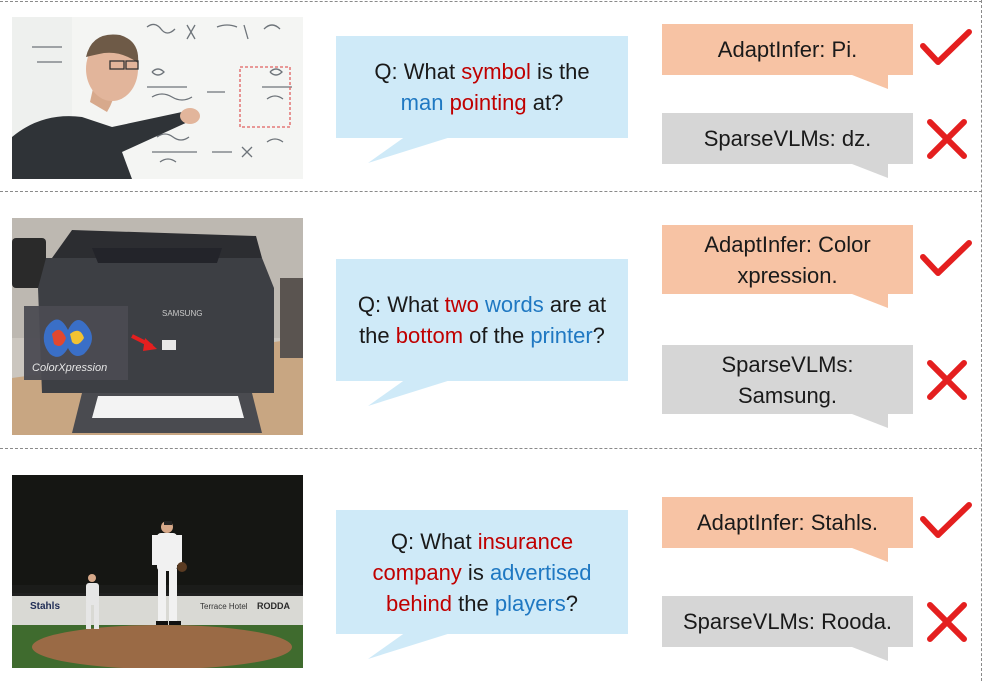  What do you see at coordinates (491, 1) in the screenshot?
I see `top-separator` at bounding box center [491, 1].